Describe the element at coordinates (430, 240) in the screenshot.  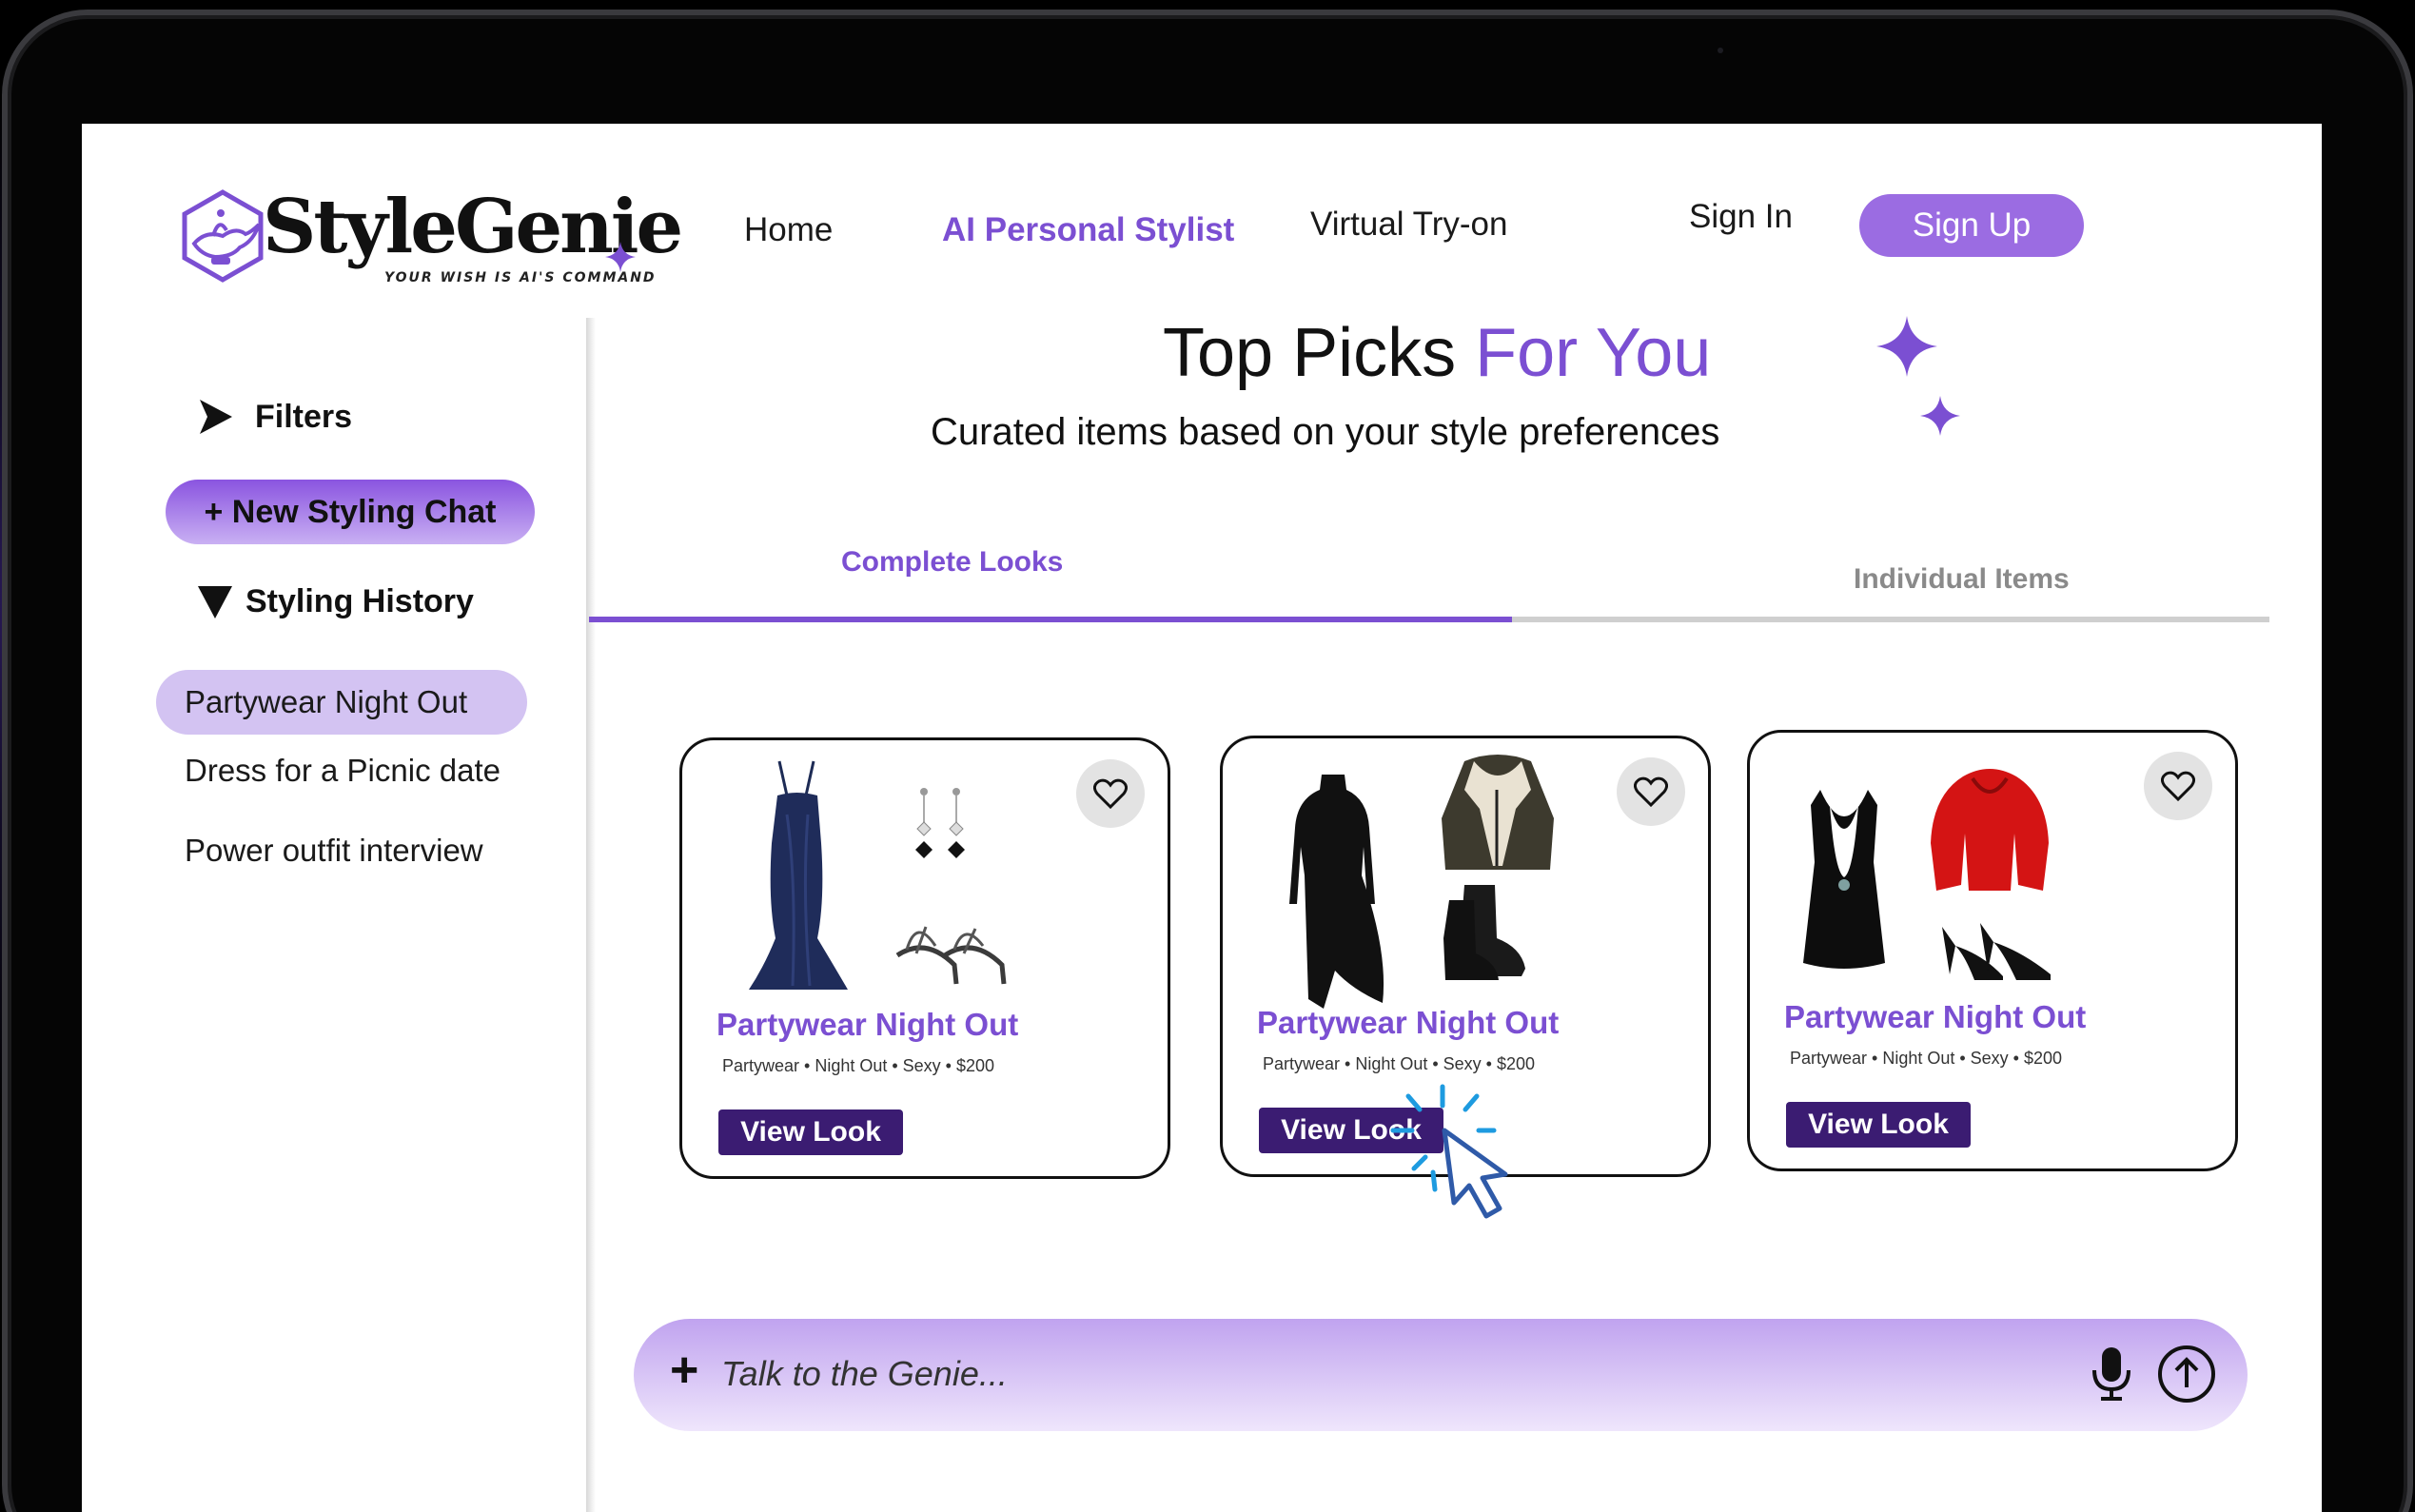
I see `brand-logo: StyleGenie YOUR WISH IS AI'S COMMAND` at that location.